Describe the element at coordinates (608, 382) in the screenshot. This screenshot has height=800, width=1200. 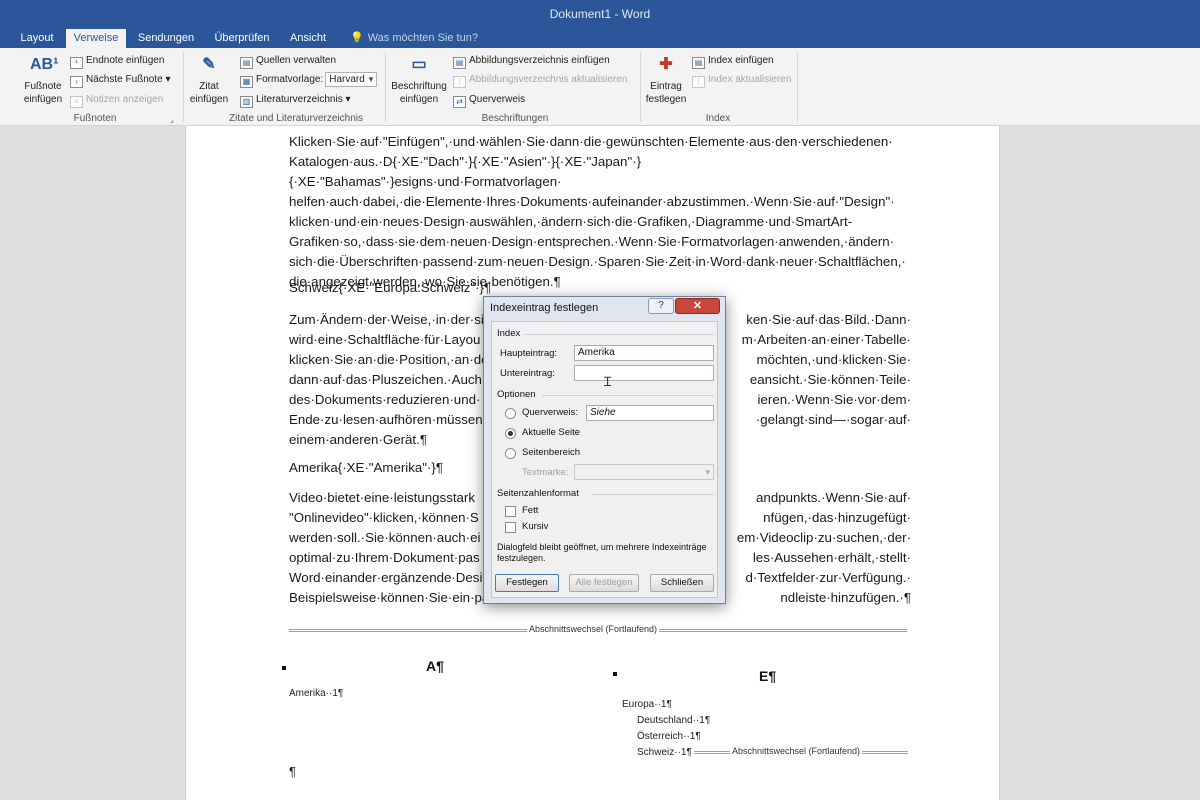
I see `text-cursor-icon: Ɪ` at that location.